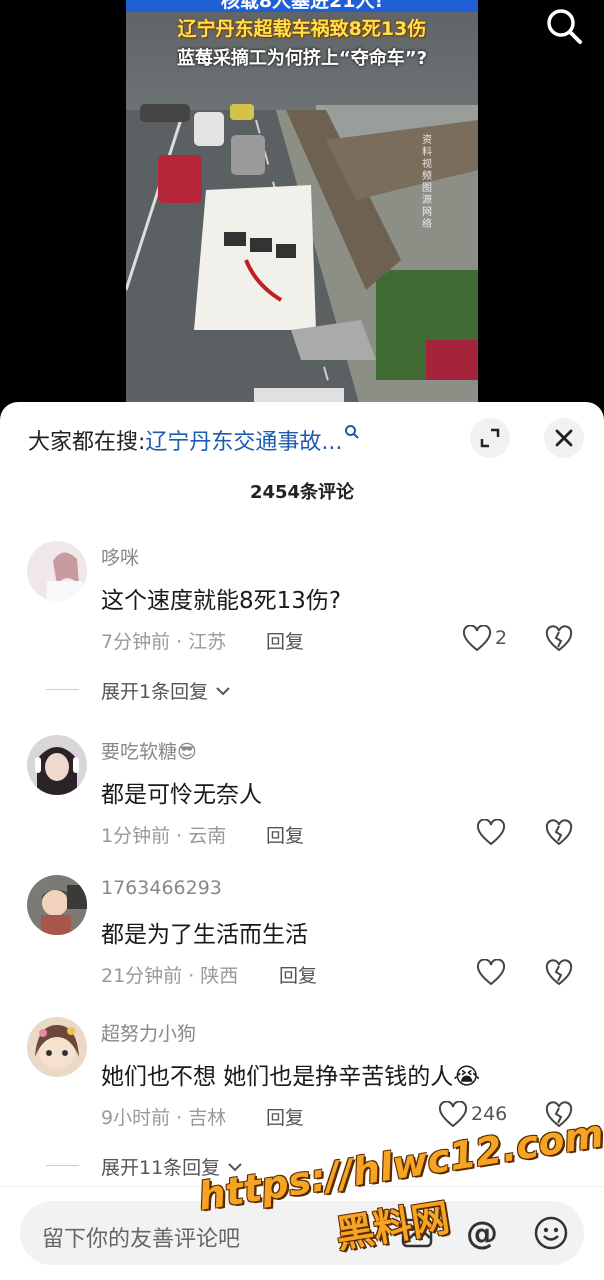 This screenshot has width=604, height=1280. Describe the element at coordinates (164, 836) in the screenshot. I see `comment-meta: 1分钟前 · 云南` at that location.